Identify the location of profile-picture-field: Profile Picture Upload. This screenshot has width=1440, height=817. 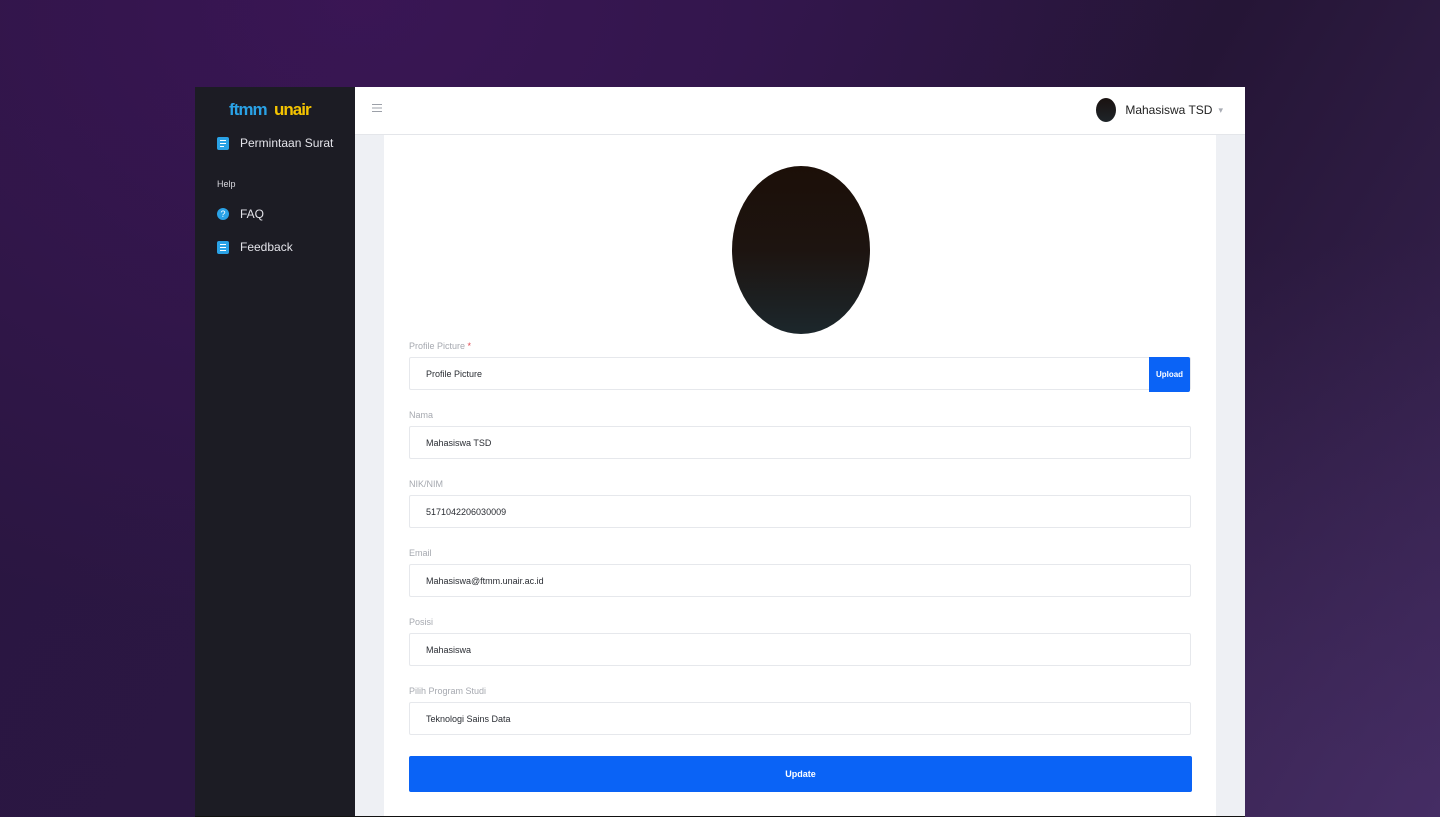
(800, 374).